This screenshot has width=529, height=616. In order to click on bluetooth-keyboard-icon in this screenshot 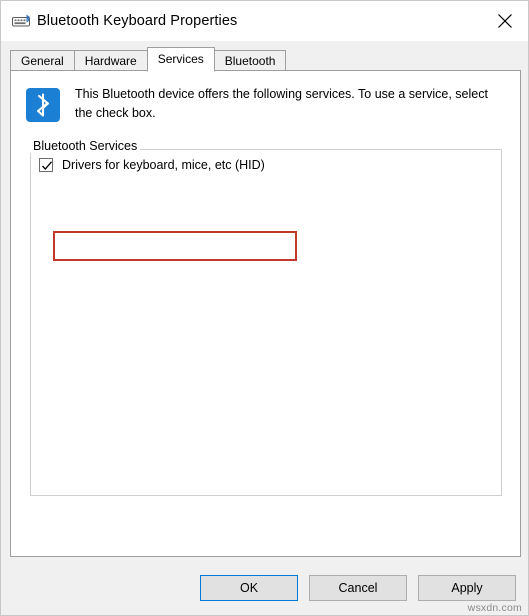, I will do `click(21, 21)`.